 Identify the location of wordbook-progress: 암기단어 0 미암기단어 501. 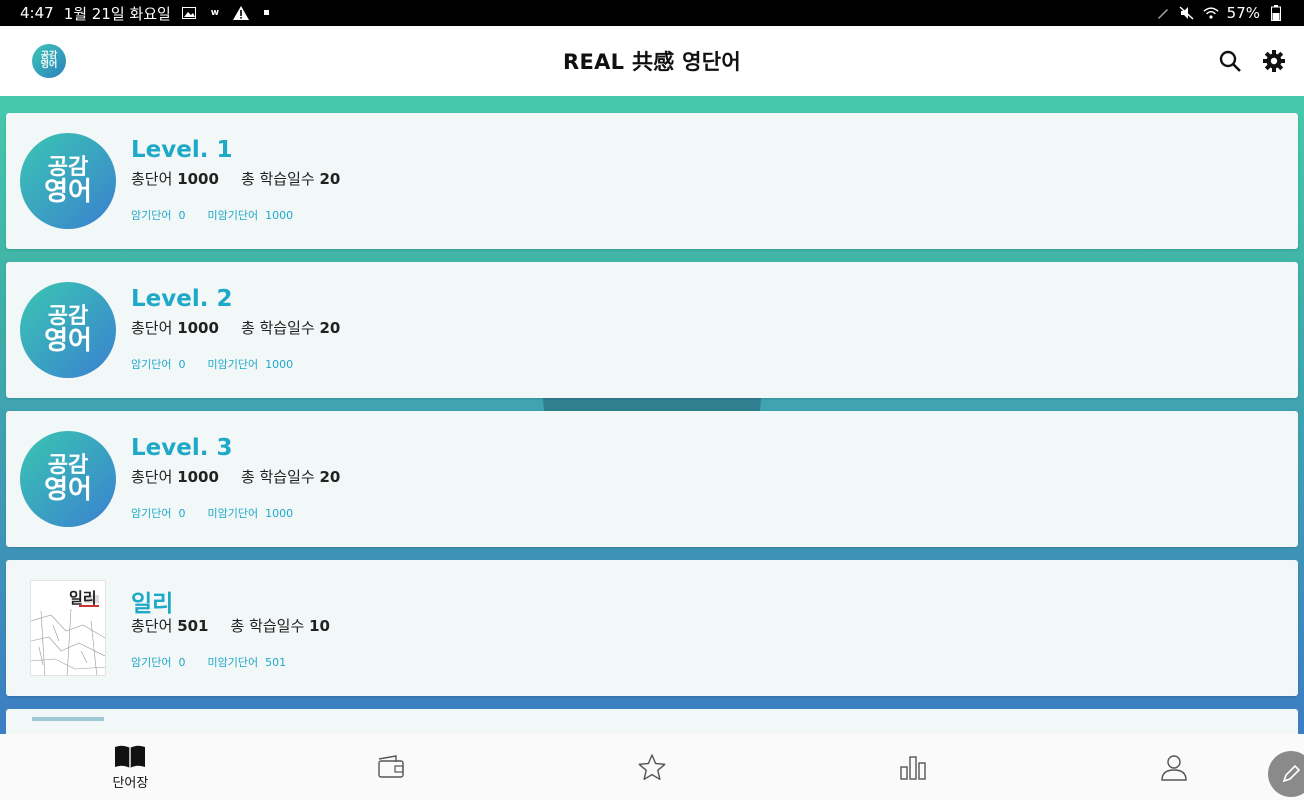
(208, 662).